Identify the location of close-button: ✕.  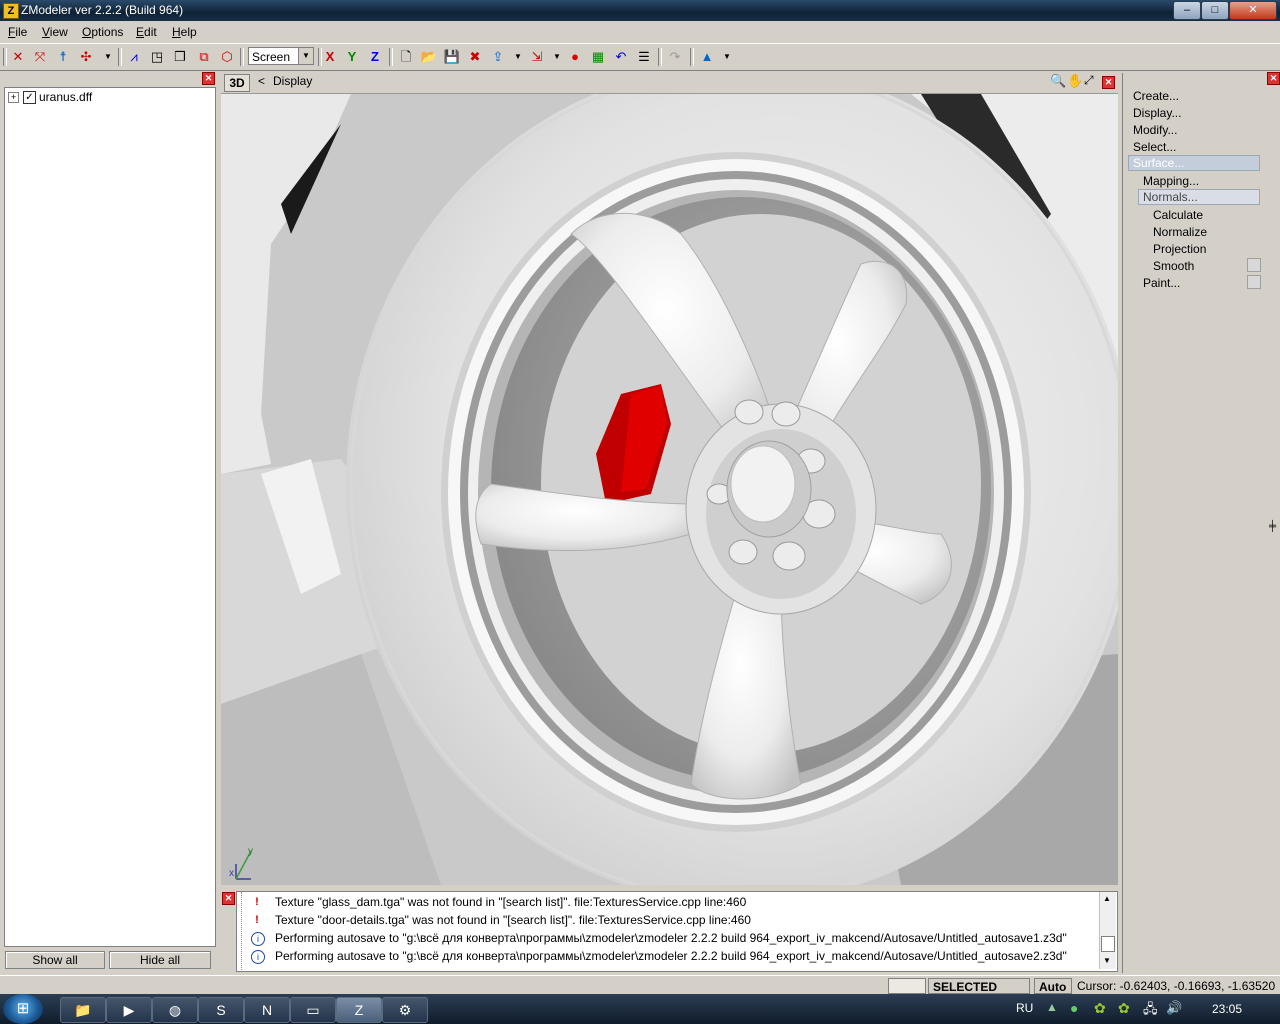
(1253, 10).